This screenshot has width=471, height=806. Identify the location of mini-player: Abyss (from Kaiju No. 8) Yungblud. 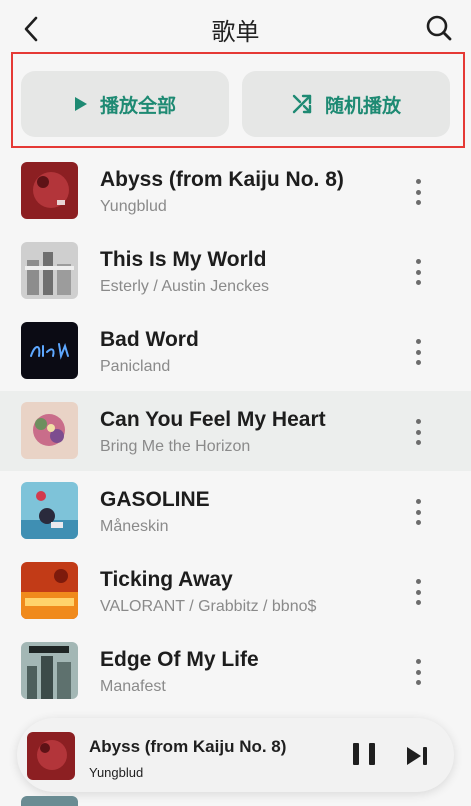
(235, 755).